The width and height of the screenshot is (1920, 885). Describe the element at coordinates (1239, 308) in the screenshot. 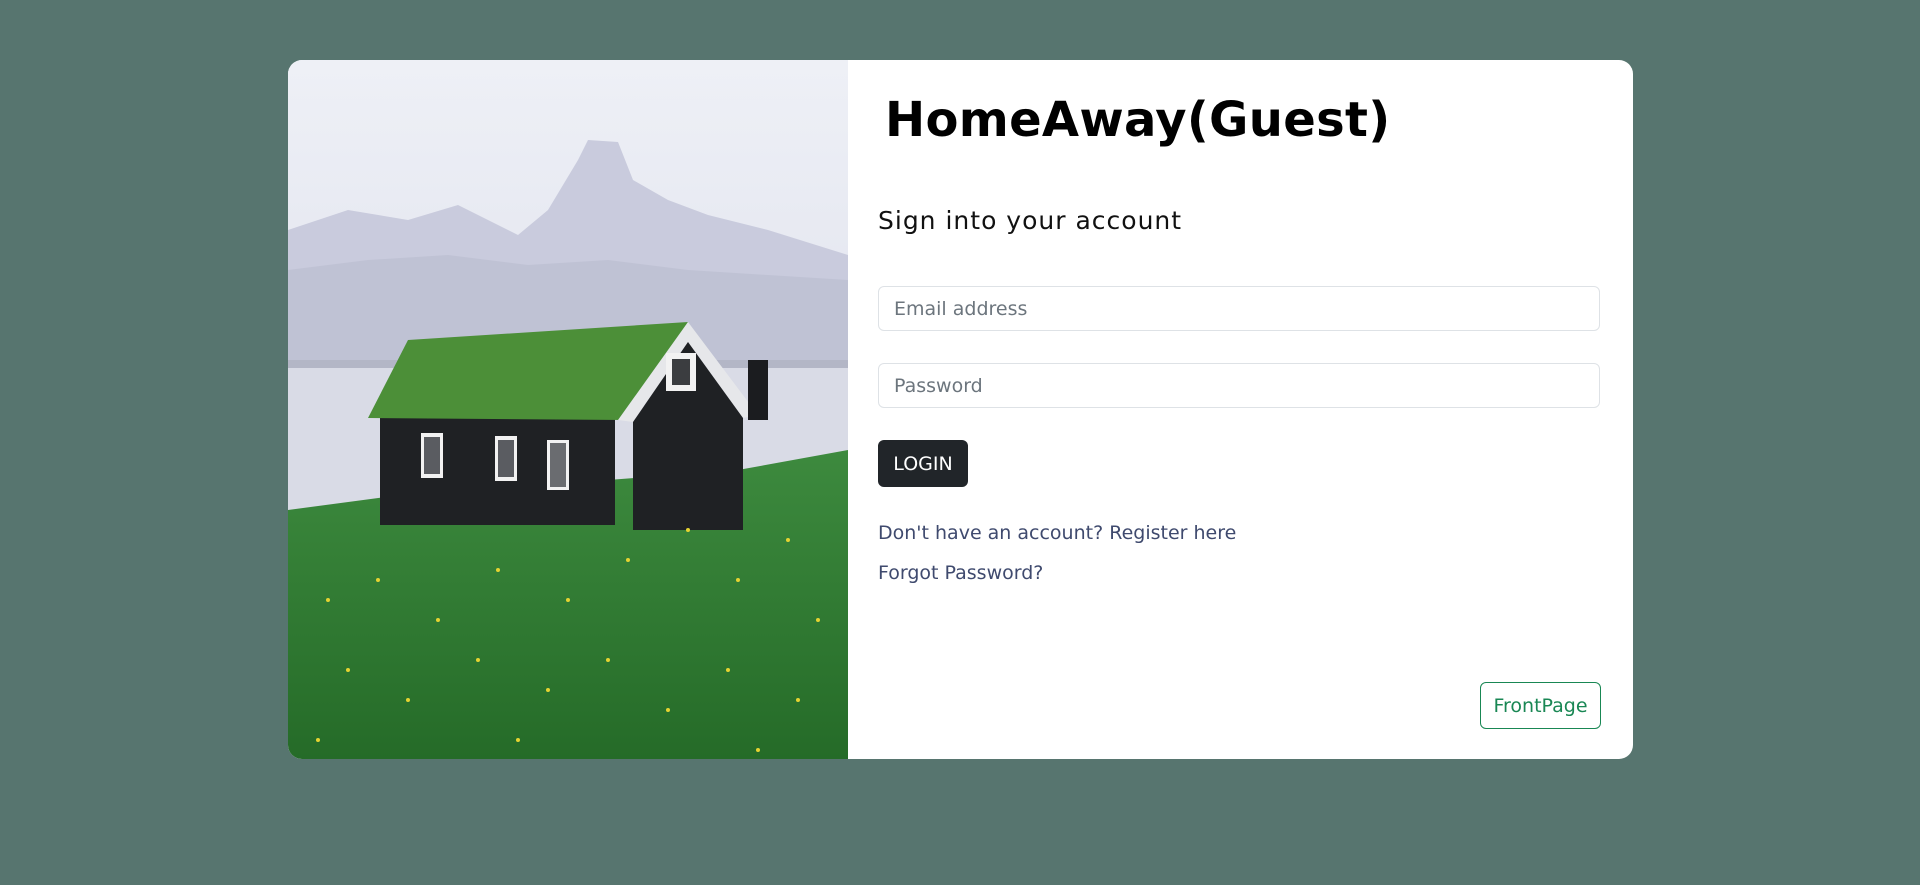

I see `email-input` at that location.